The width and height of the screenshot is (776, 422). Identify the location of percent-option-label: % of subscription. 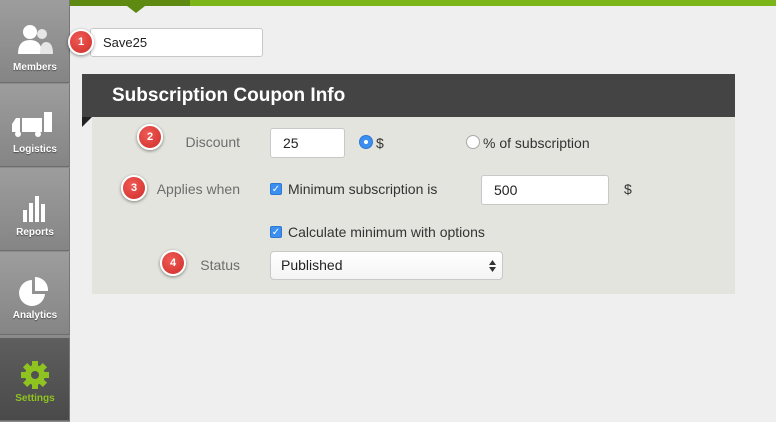
(536, 143).